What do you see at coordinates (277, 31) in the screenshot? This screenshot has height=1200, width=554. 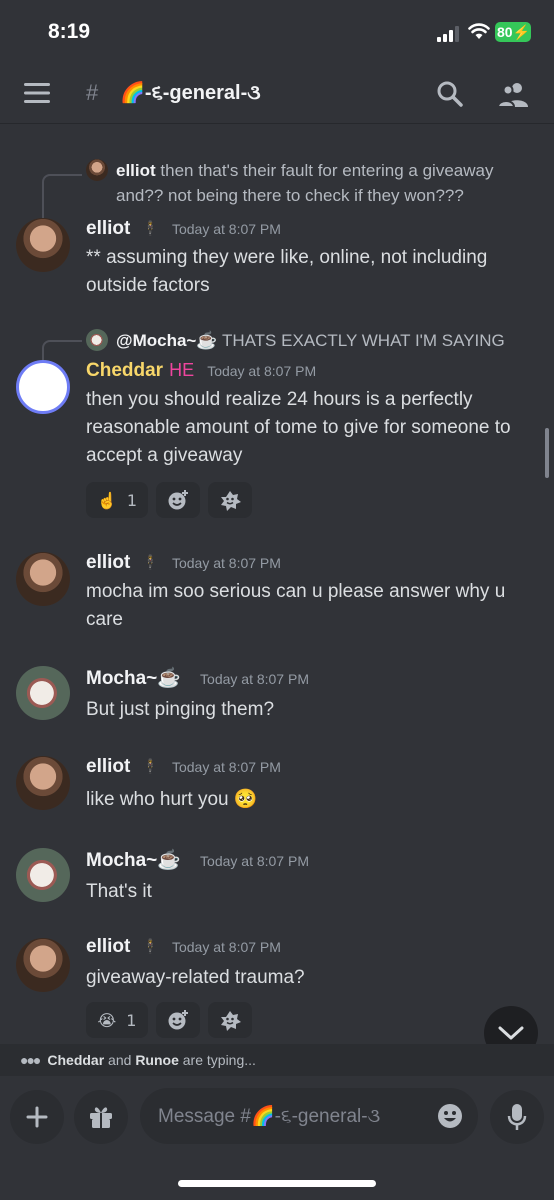 I see `status-bar: 8:19 80⚡` at bounding box center [277, 31].